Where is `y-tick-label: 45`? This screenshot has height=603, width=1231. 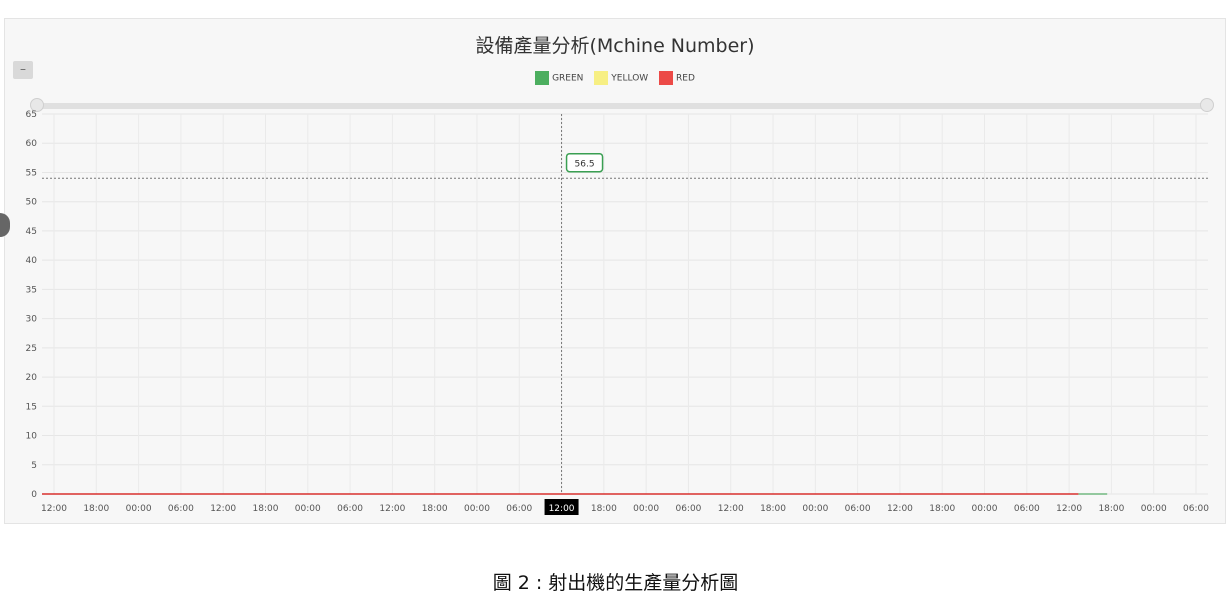 y-tick-label: 45 is located at coordinates (31, 232).